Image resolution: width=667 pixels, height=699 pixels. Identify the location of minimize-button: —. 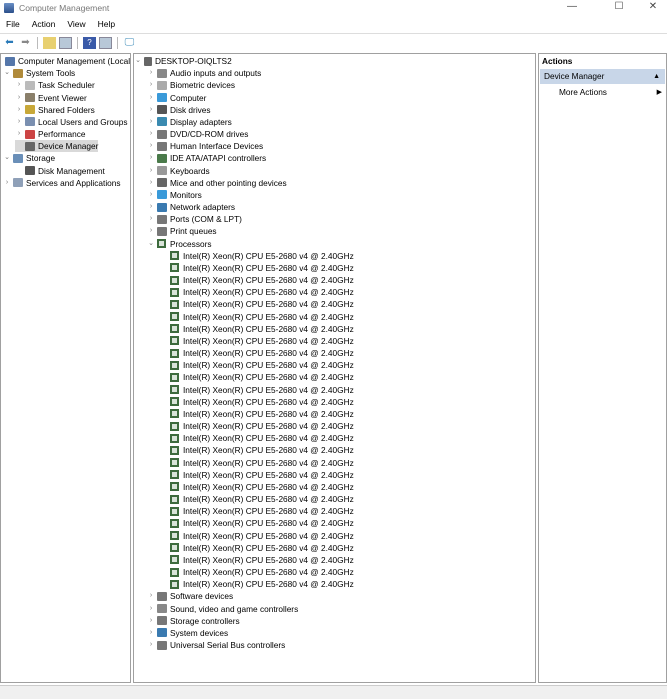
(572, 7).